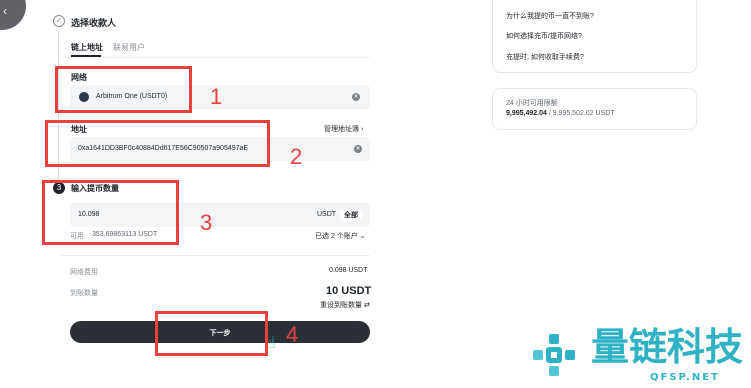 The width and height of the screenshot is (751, 388). Describe the element at coordinates (215, 57) in the screenshot. I see `tabs-divider` at that location.